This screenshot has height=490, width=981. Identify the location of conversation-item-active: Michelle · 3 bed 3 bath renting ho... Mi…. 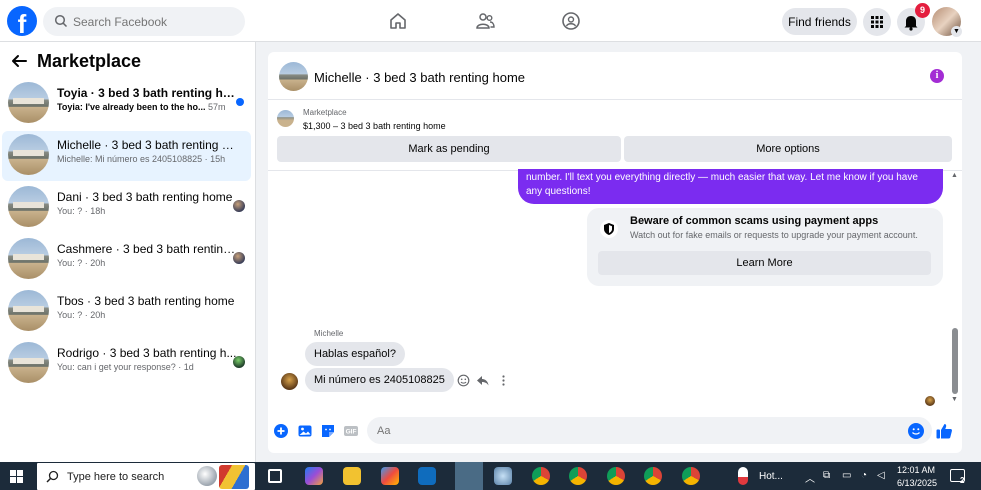
(126, 156).